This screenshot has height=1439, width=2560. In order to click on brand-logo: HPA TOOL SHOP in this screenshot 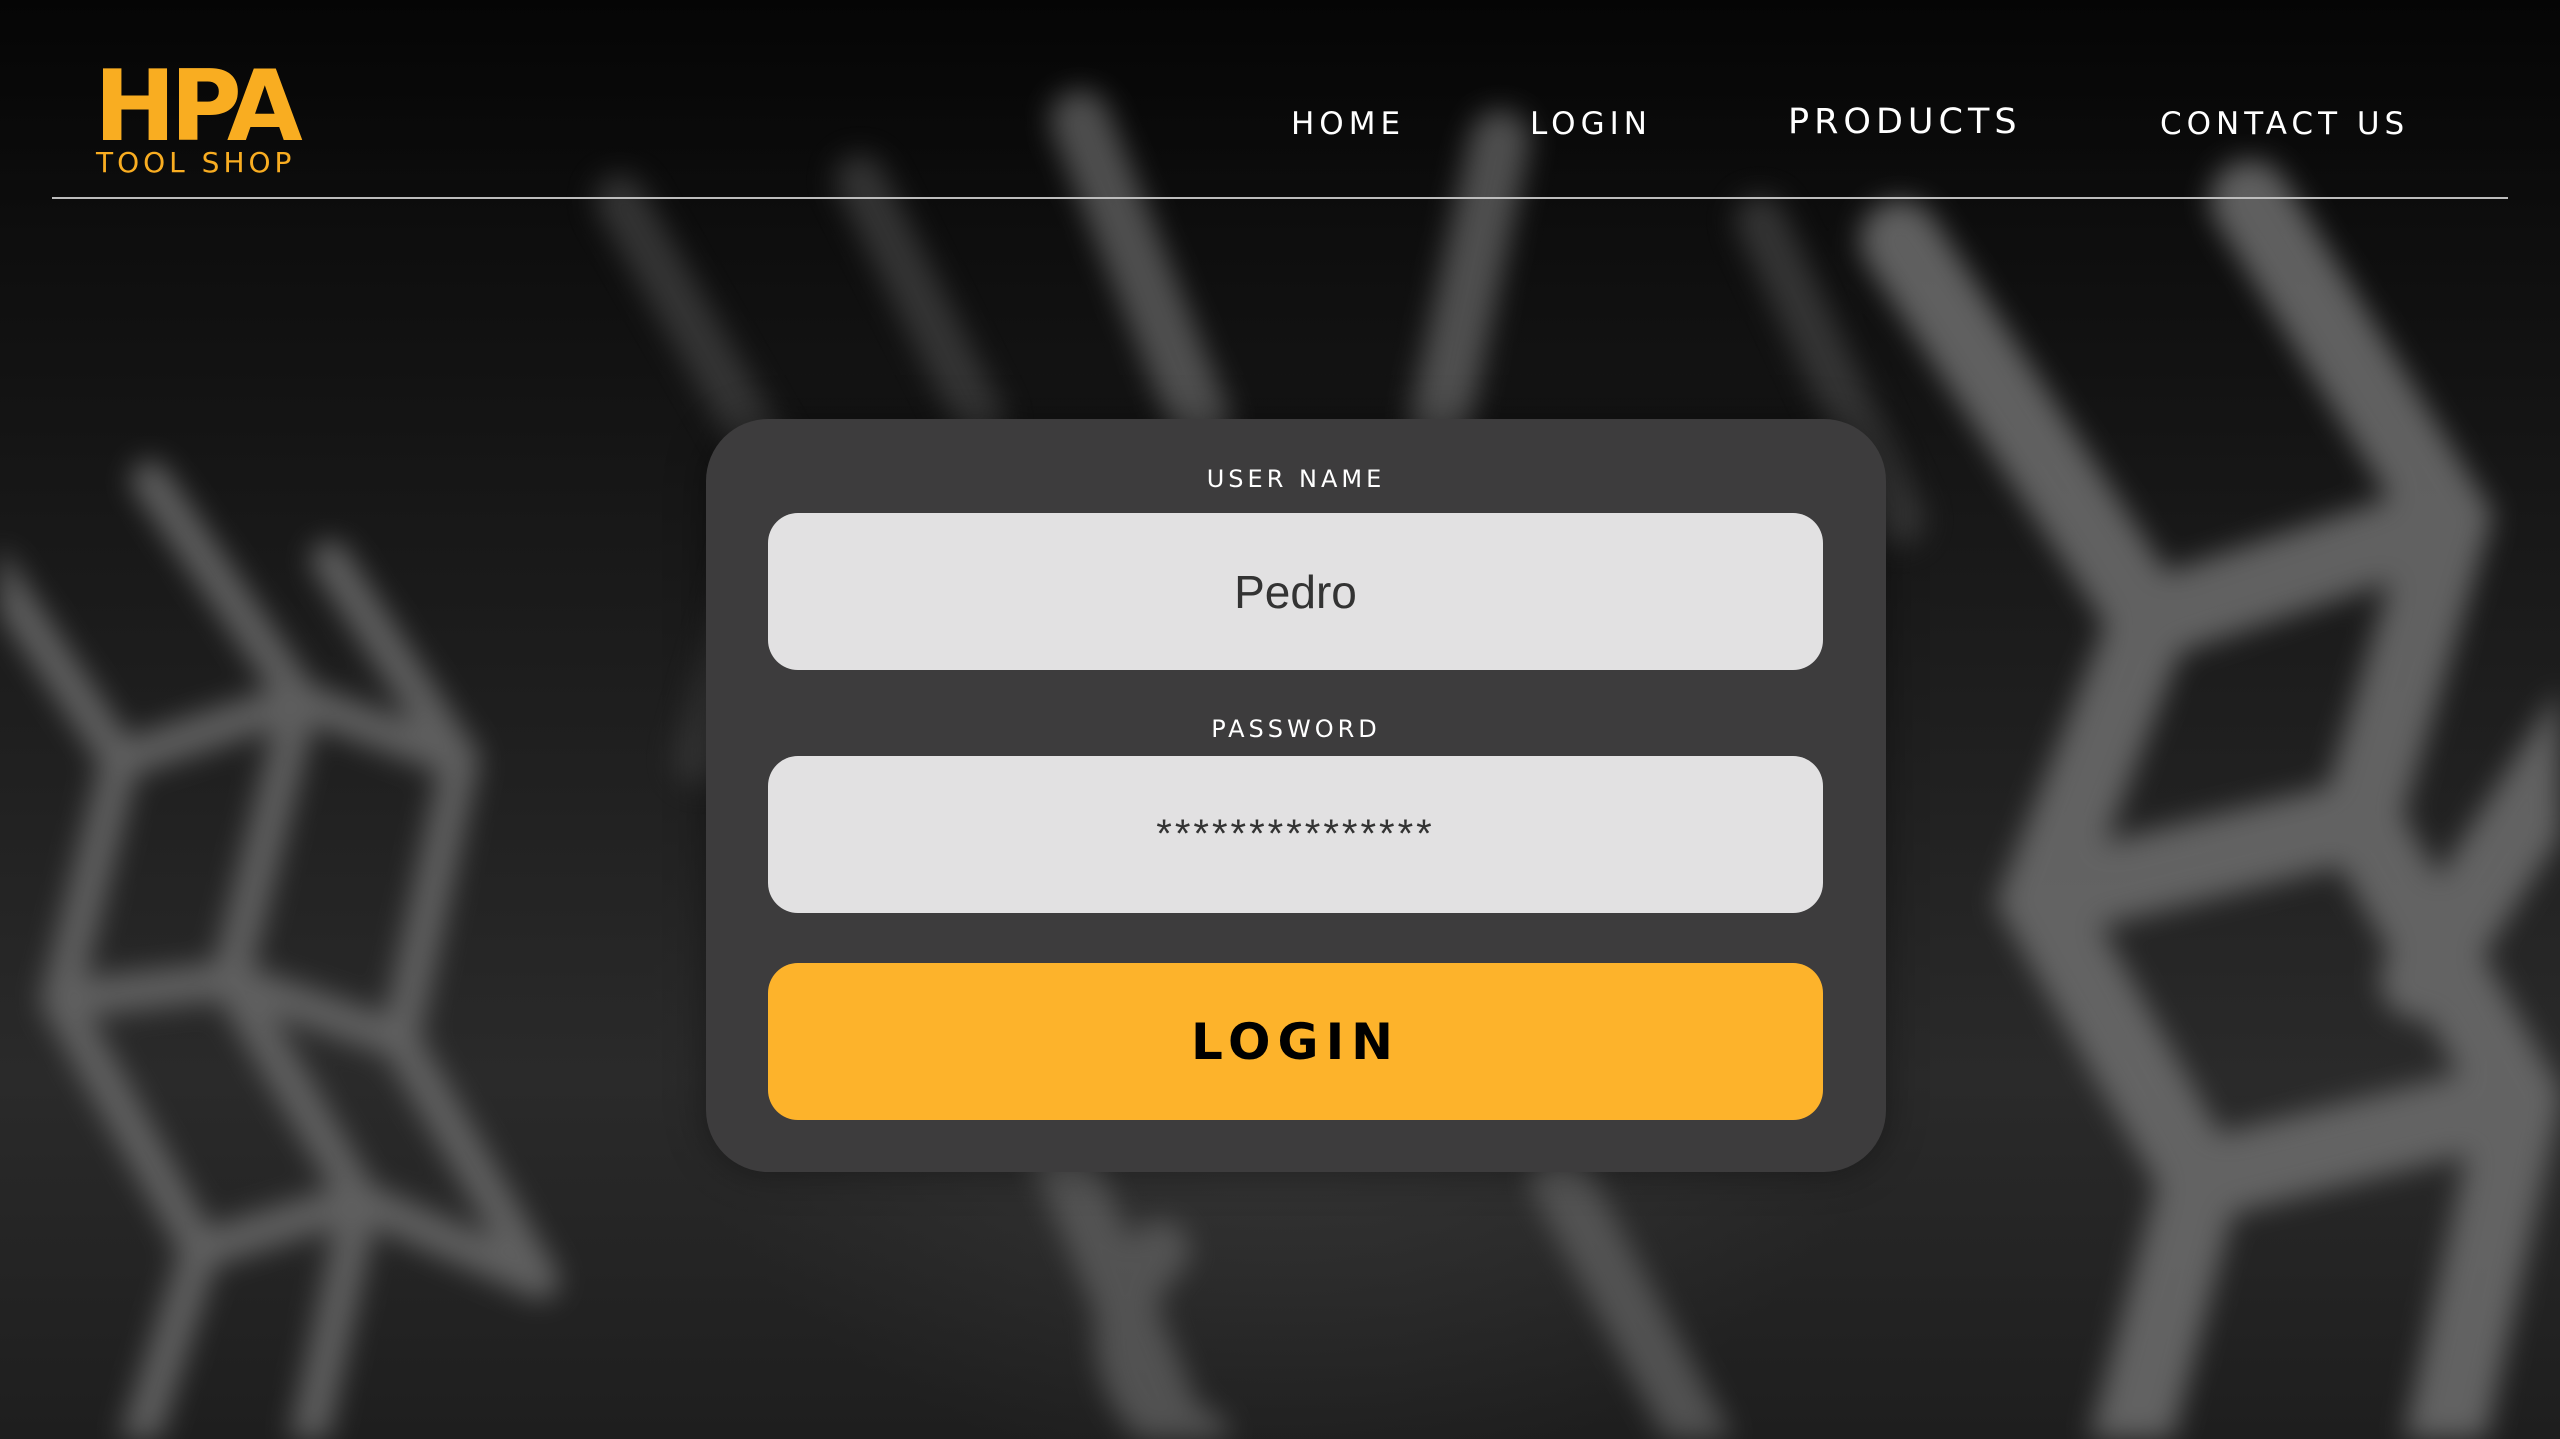, I will do `click(205, 114)`.